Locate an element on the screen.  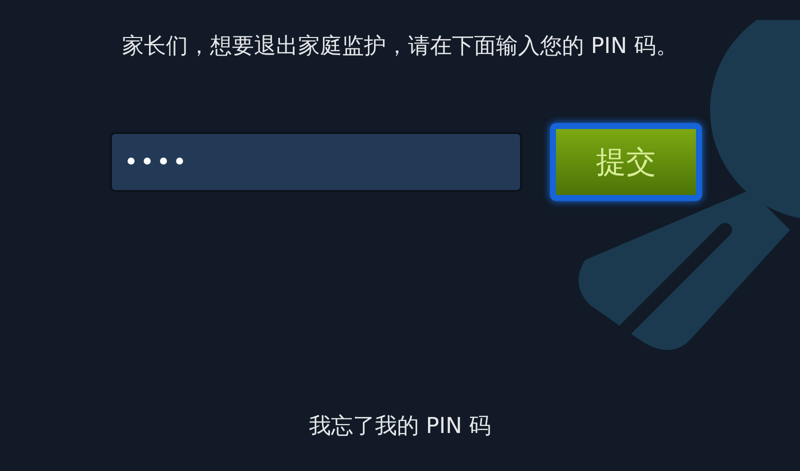
forgot-pin-link: 我忘了我的 PIN 码 is located at coordinates (400, 426).